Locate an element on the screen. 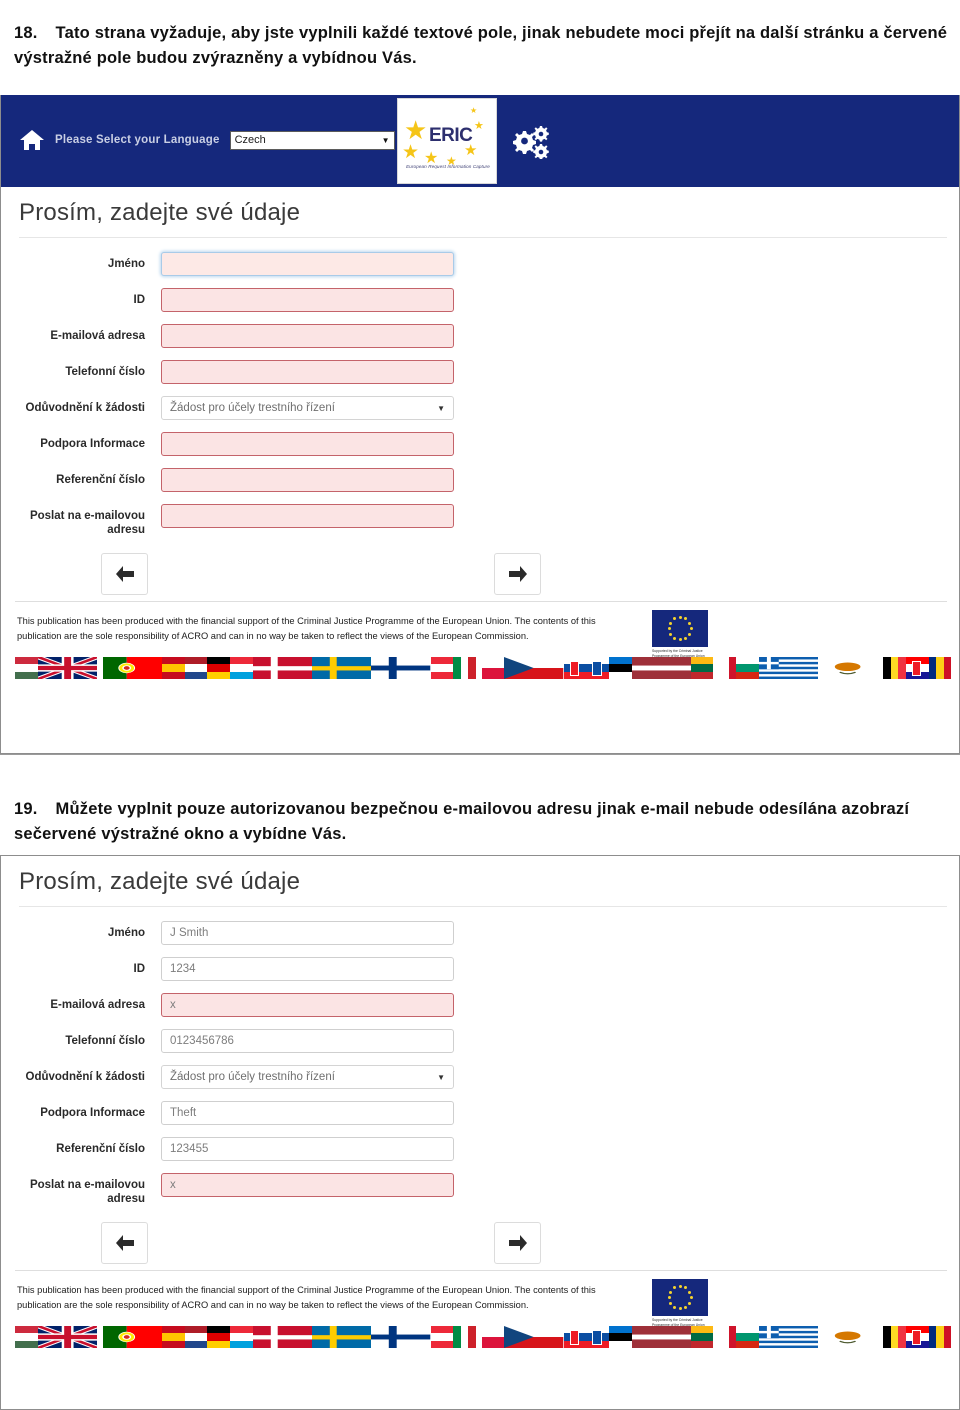  home-icon is located at coordinates (32, 140).